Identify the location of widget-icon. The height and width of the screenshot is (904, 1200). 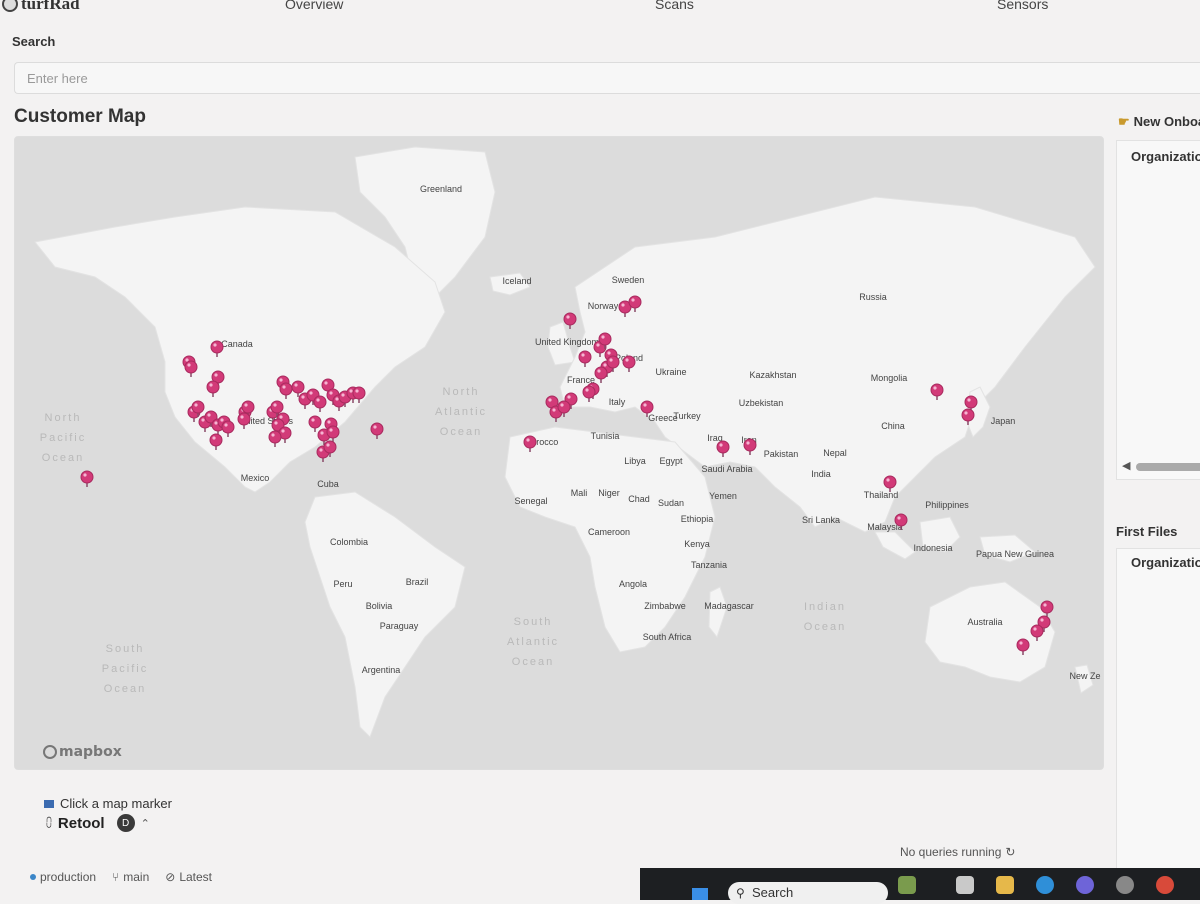
(907, 885).